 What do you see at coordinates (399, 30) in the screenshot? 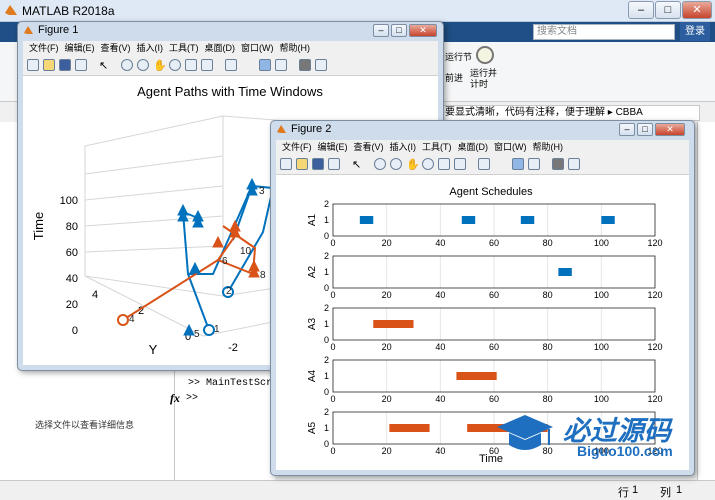
I see `figure1-maximize-button: □` at bounding box center [399, 30].